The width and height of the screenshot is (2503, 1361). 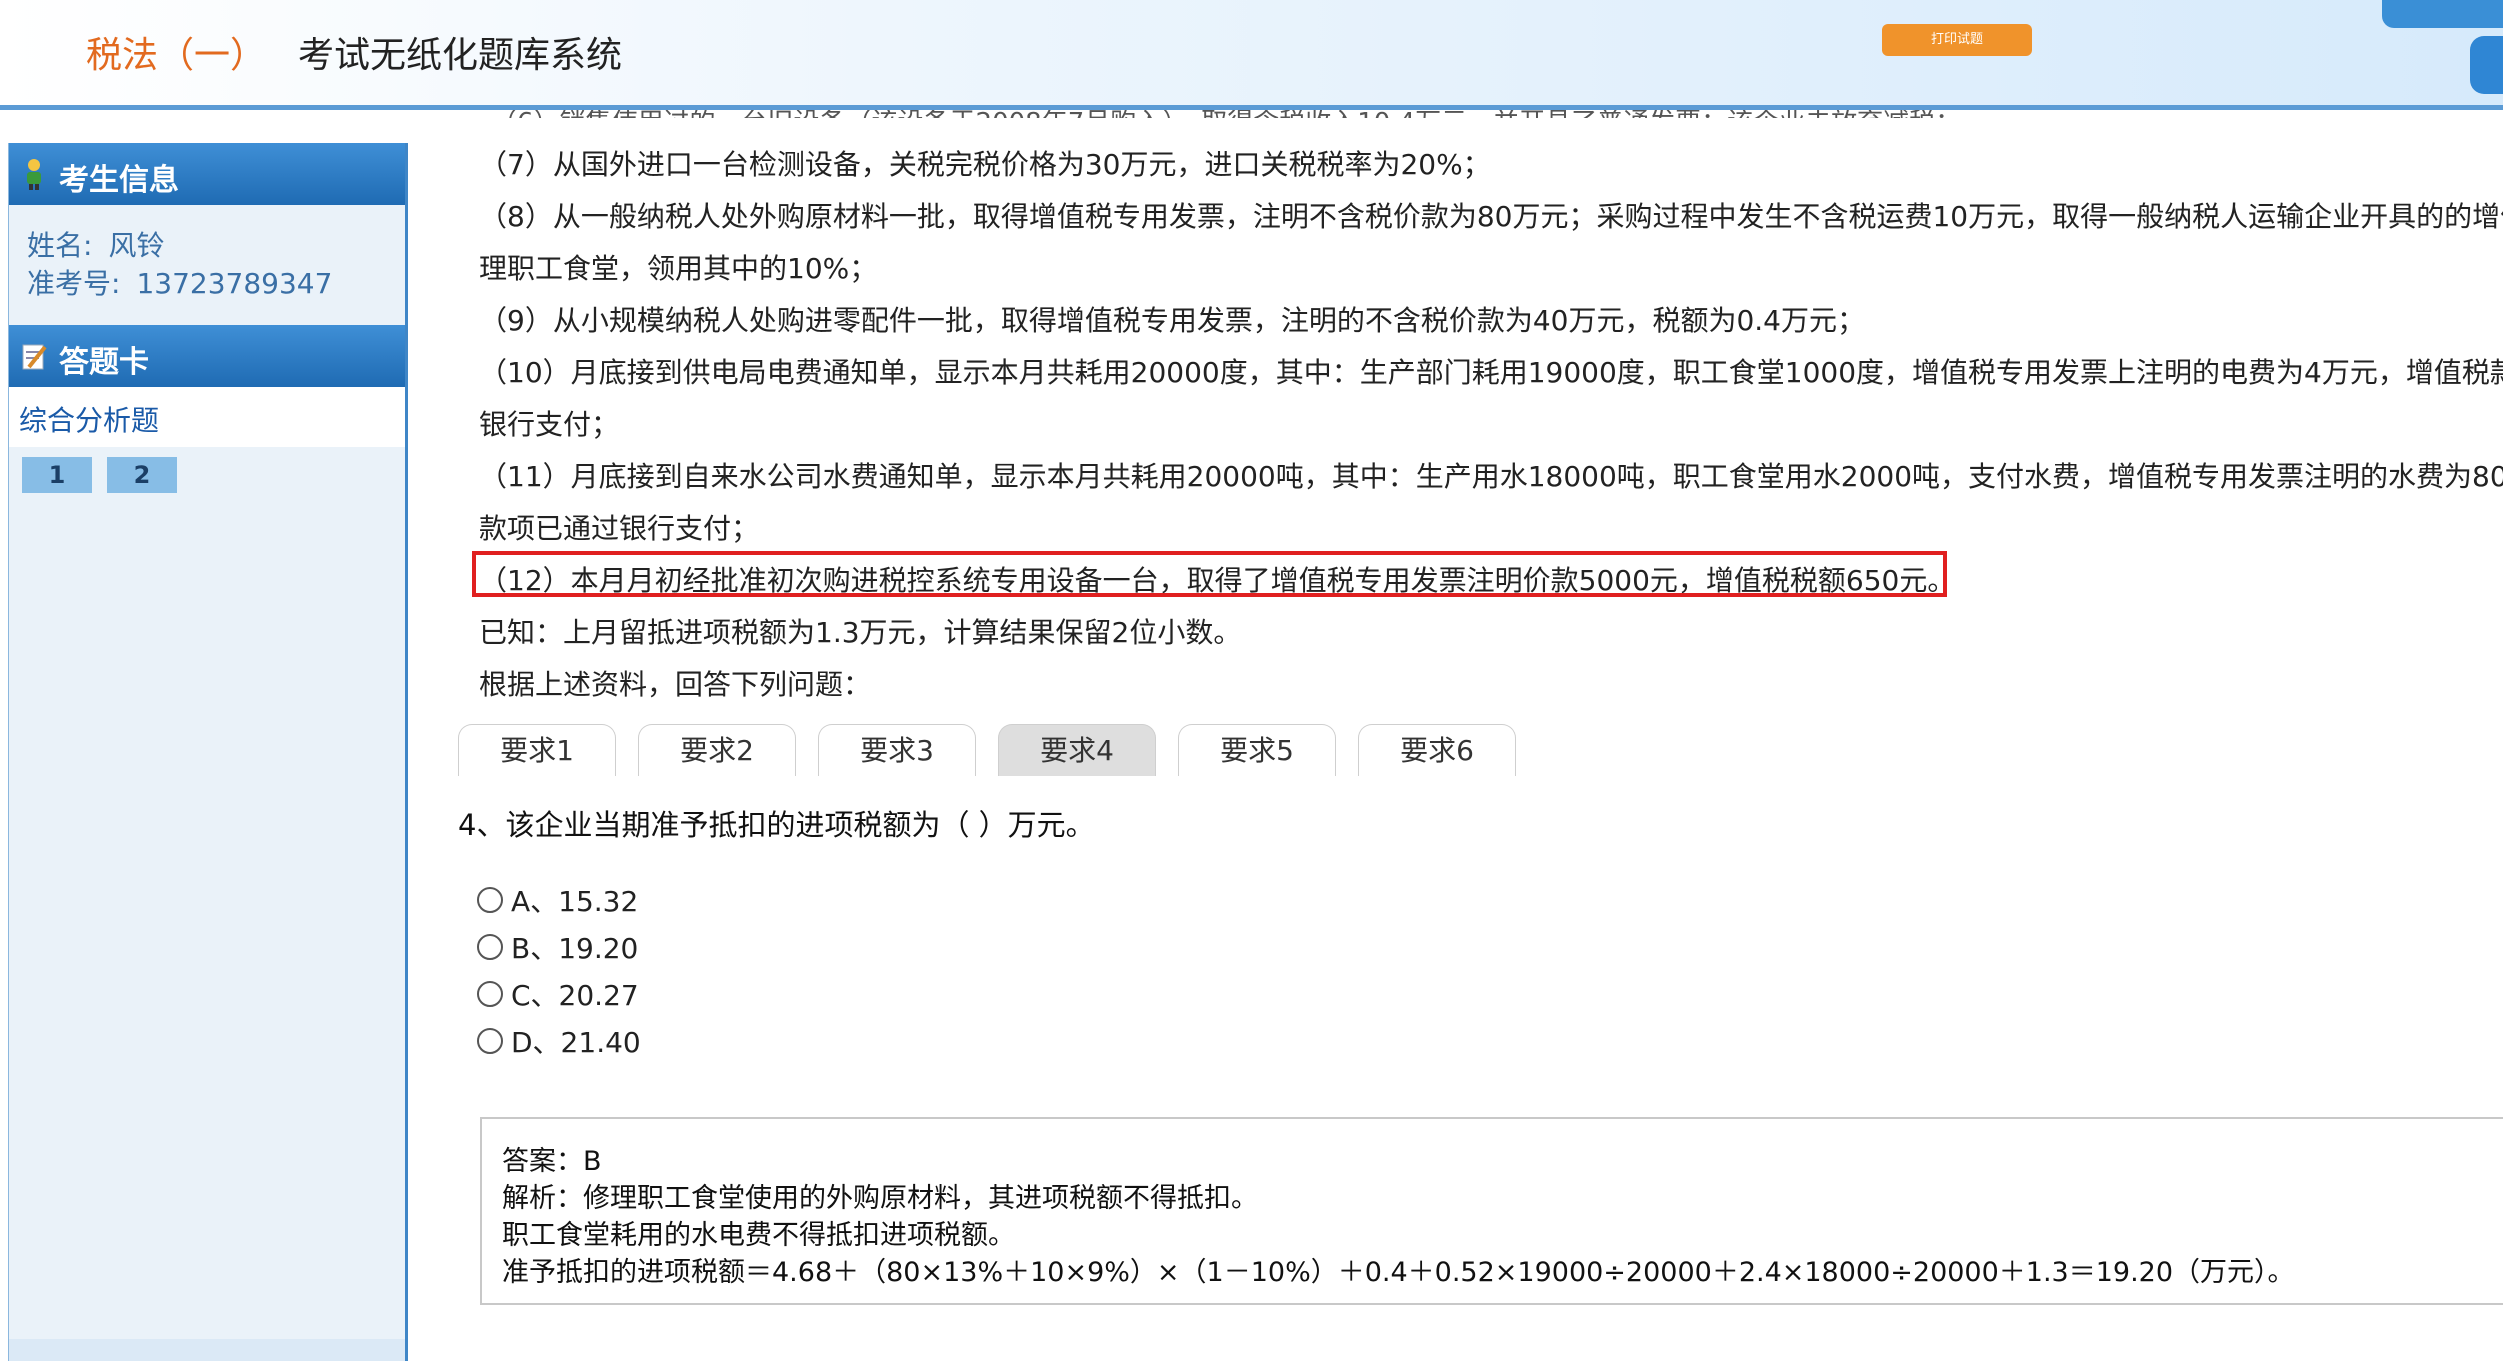 I want to click on candidate-info: 姓名: 风铃 准考号: 13723789347, so click(x=207, y=265).